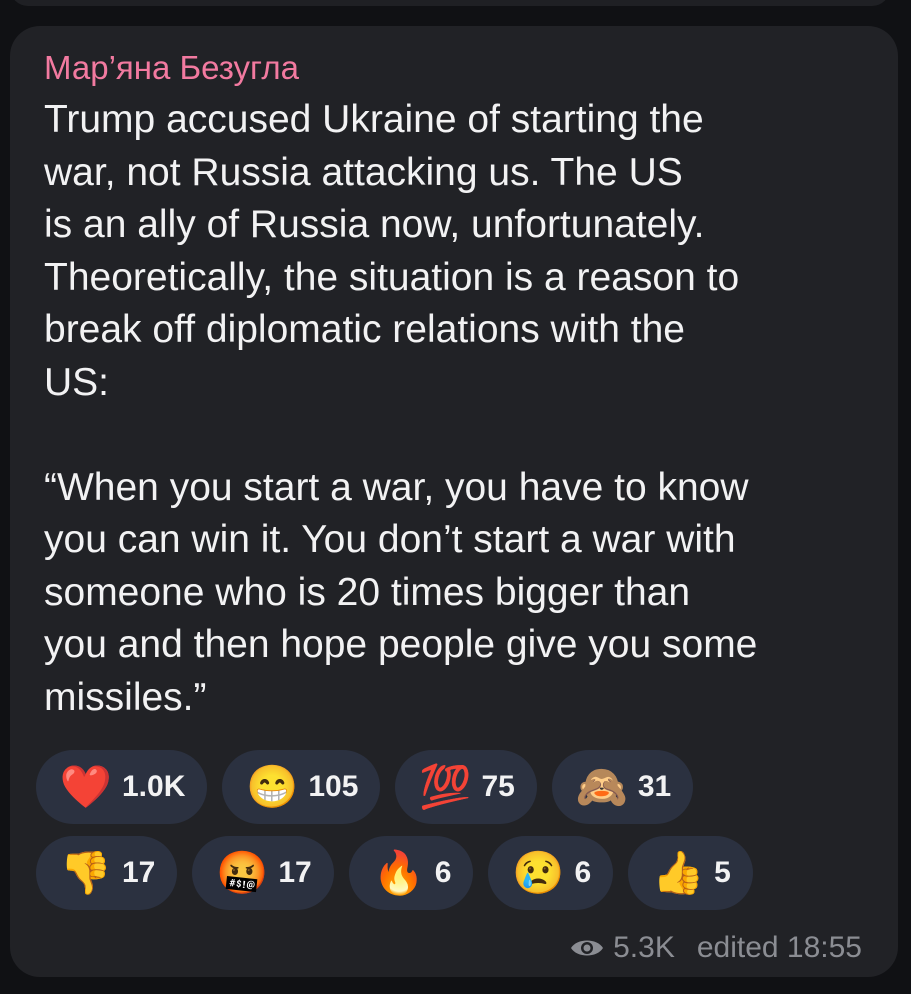 The width and height of the screenshot is (911, 994). Describe the element at coordinates (779, 947) in the screenshot. I see `edited-timestamp: edited 18:55` at that location.